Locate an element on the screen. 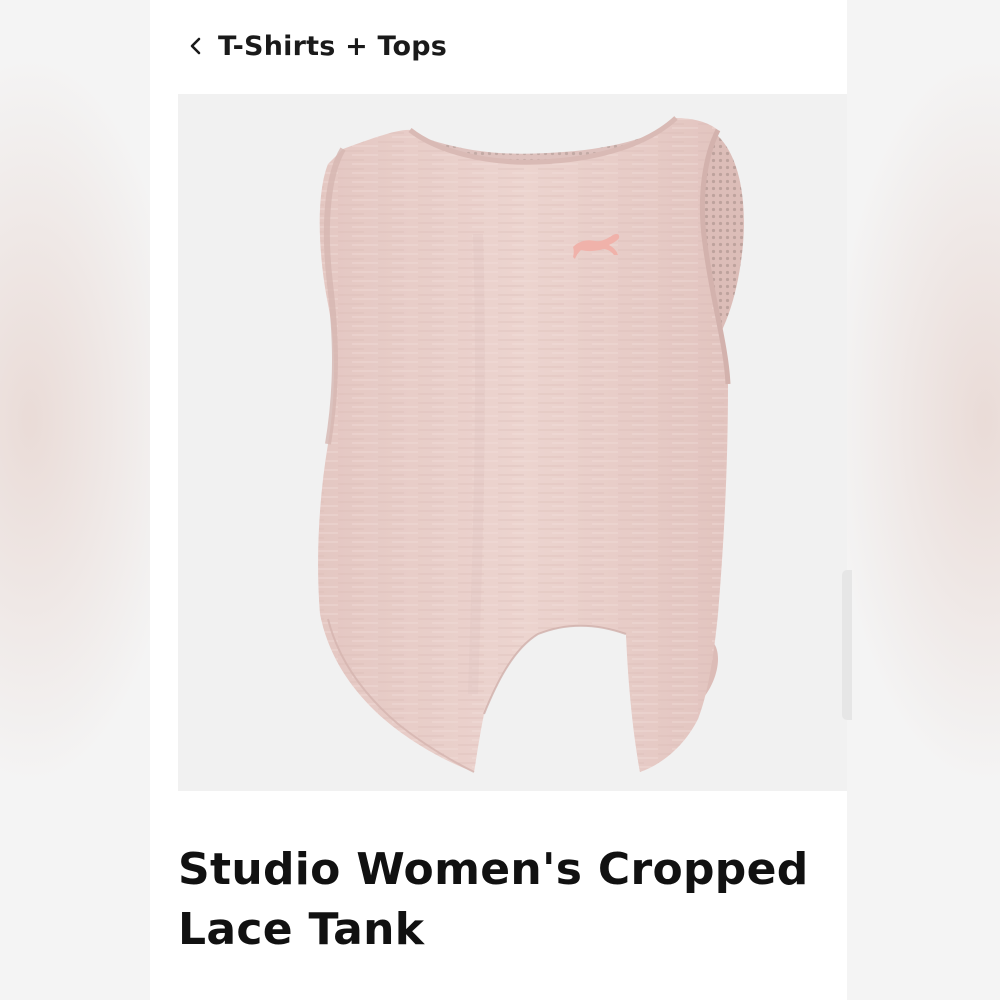 The height and width of the screenshot is (1000, 1000). back-link-label: T-Shirts + Tops is located at coordinates (333, 46).